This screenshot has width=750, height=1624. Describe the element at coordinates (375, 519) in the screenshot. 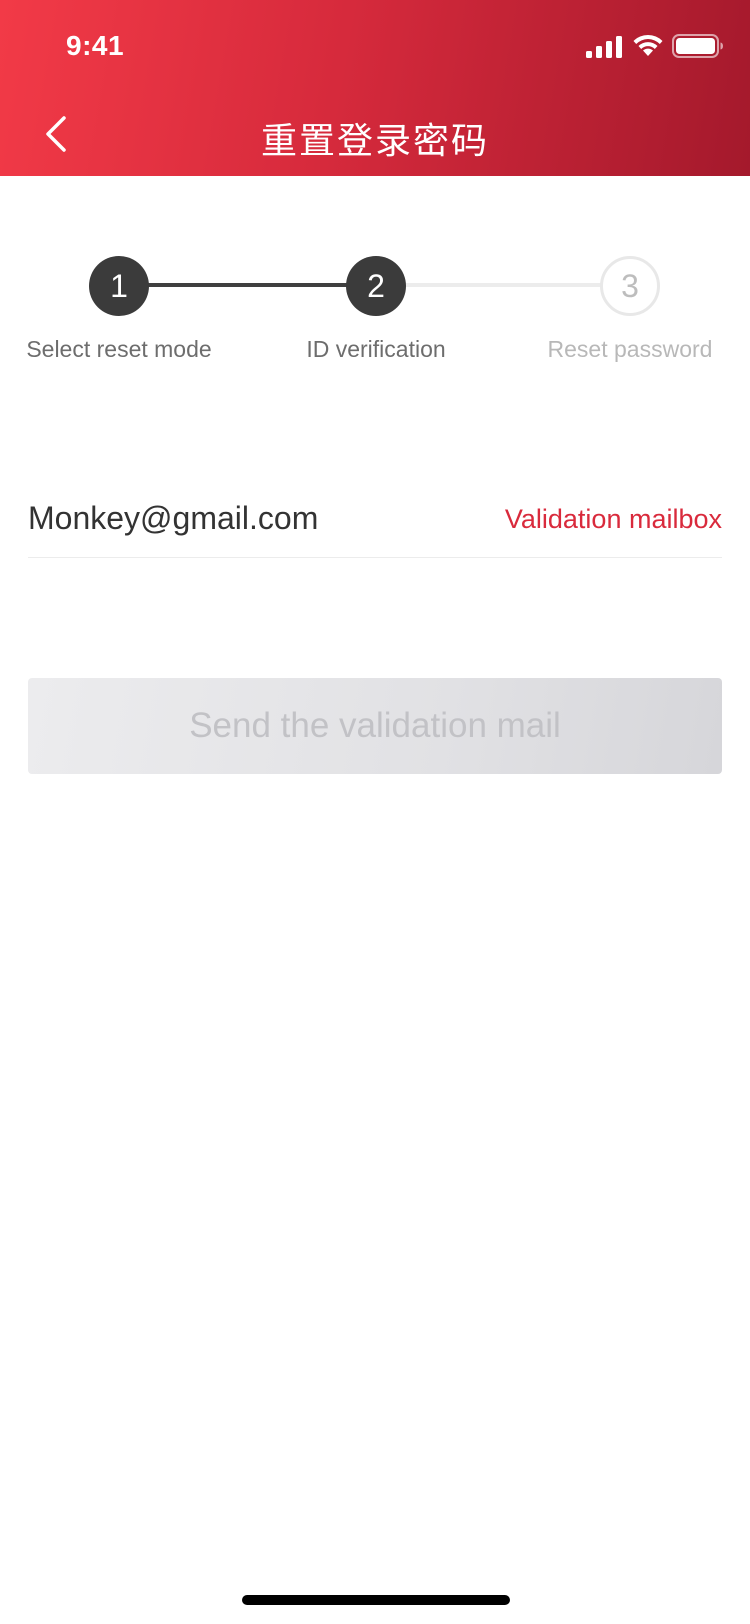

I see `email-row: Monkey@gmail.com Validation mailbox` at that location.